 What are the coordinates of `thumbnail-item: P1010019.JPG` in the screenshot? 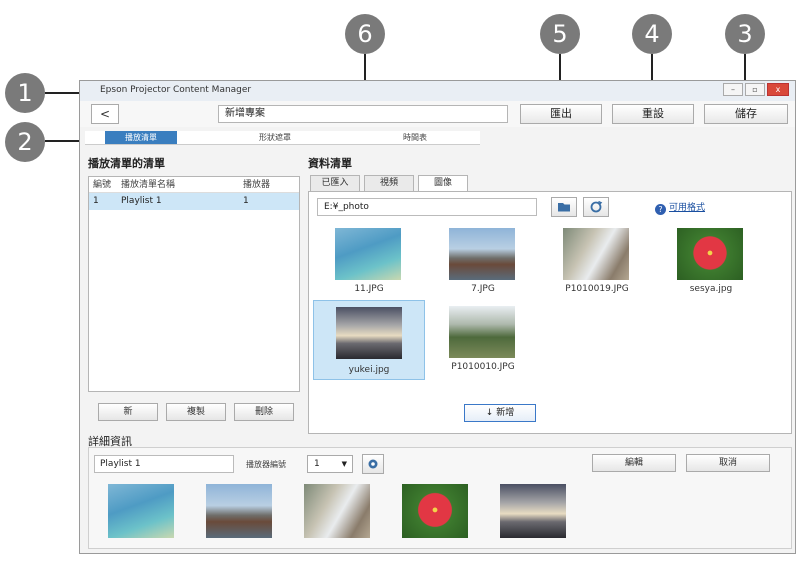 It's located at (597, 262).